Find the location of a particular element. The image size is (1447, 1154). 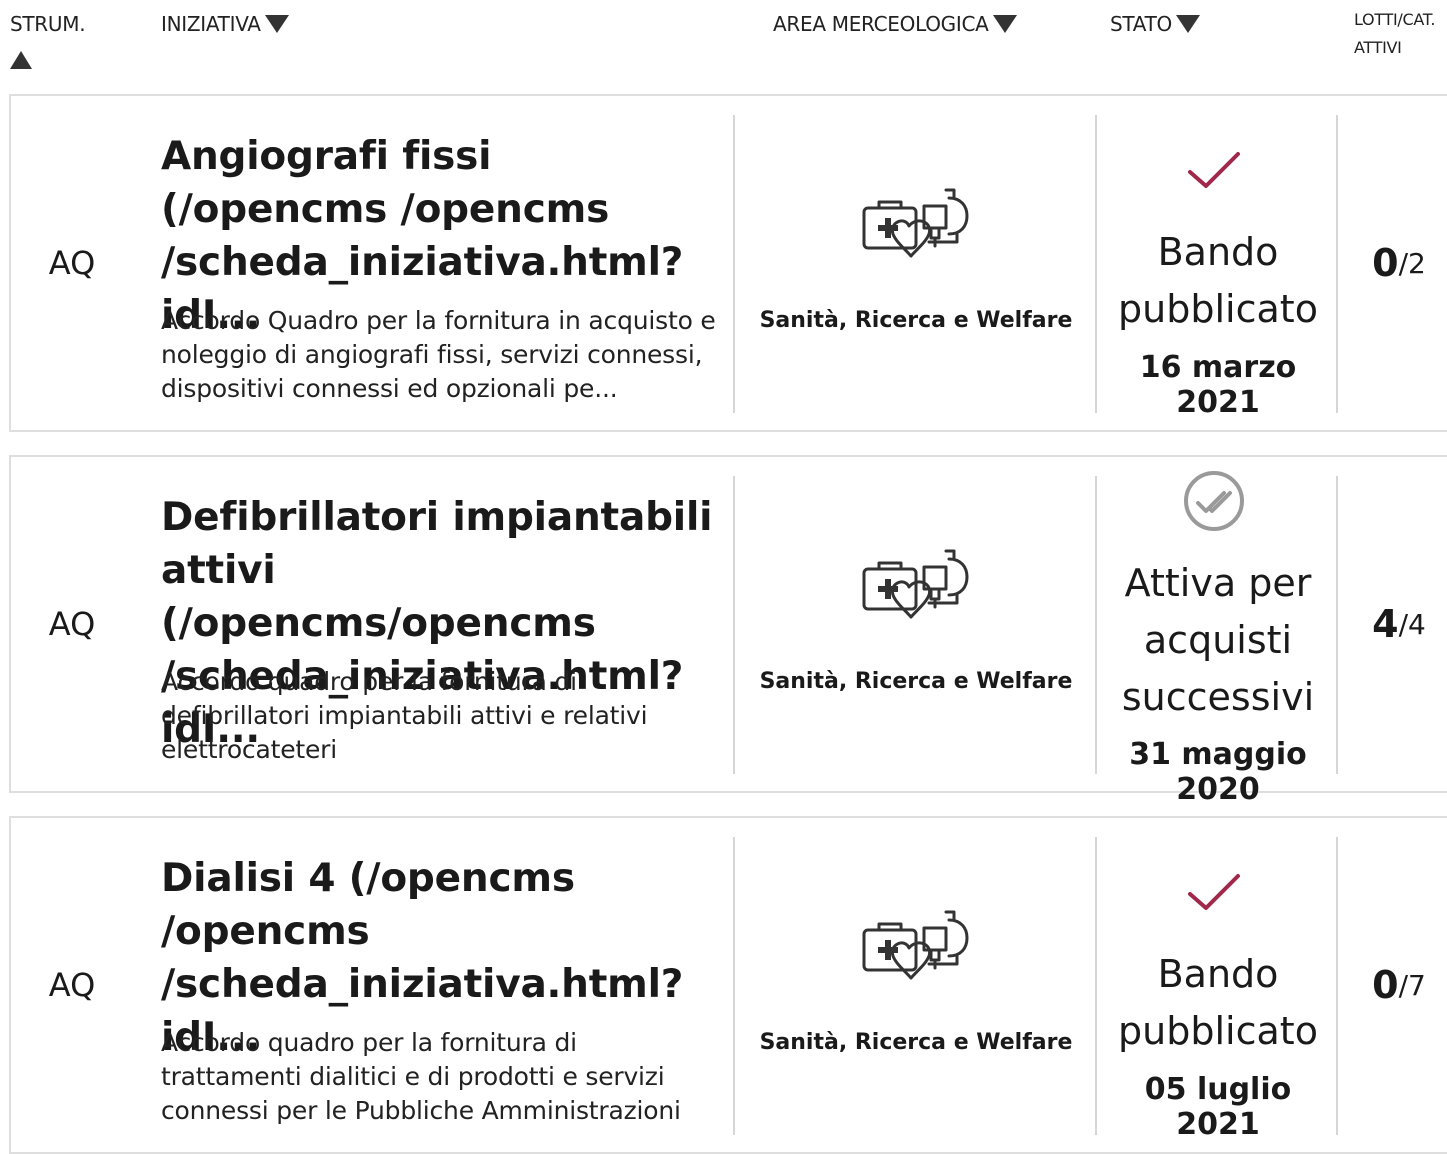

column-header-strum-label: STRUM. is located at coordinates (48, 24).